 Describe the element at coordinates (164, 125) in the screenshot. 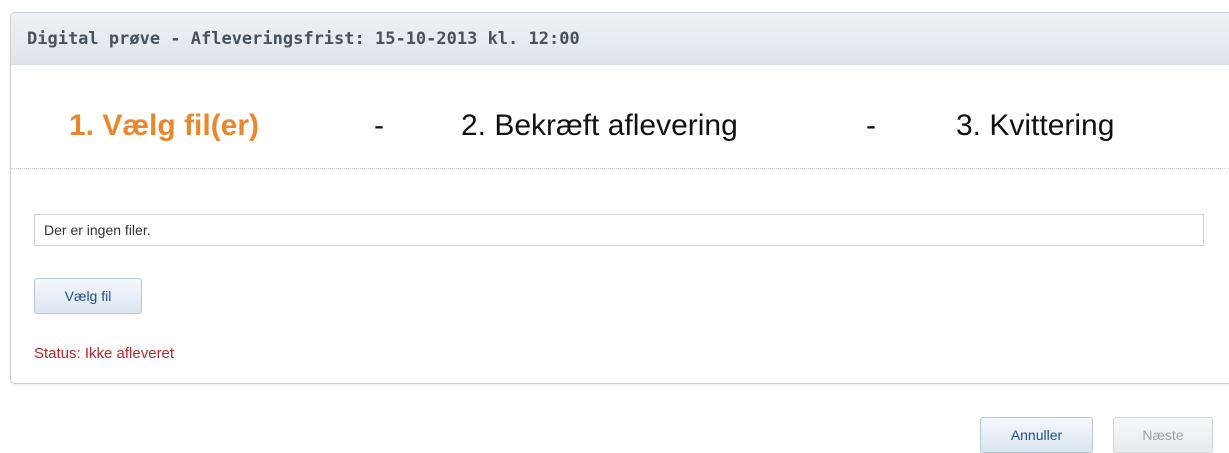

I see `step-choose-files: 1. Vælg fil(er)` at that location.